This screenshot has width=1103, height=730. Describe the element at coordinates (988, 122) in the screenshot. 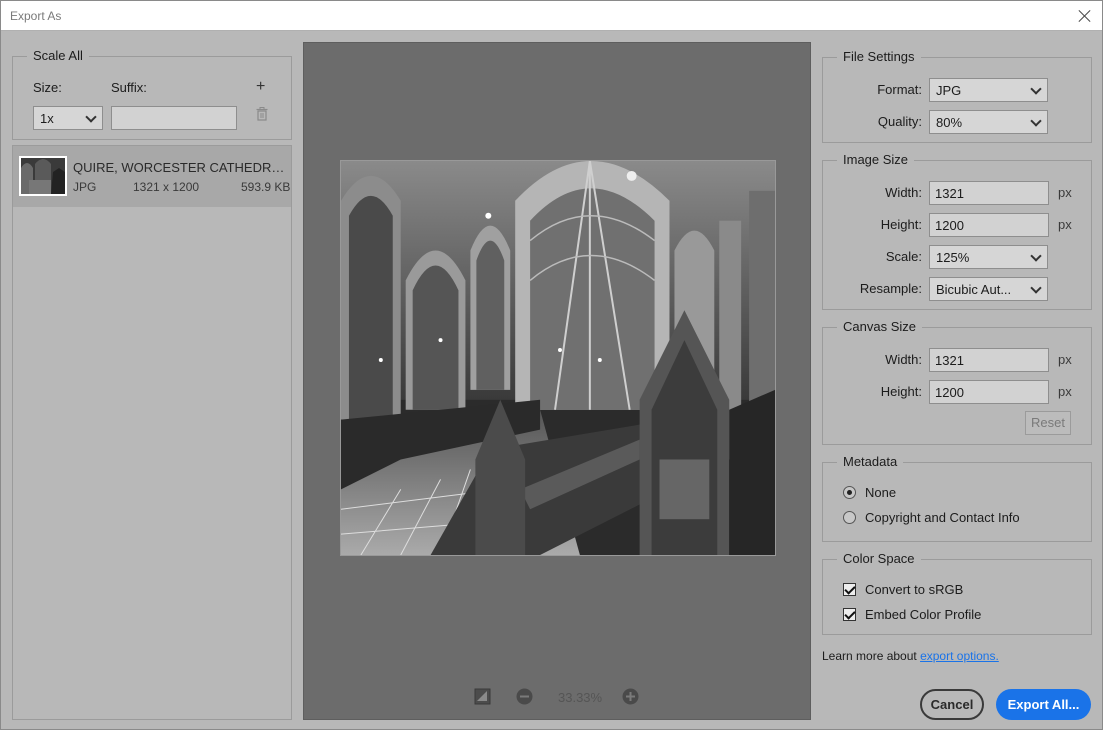

I see `quality-select: 80%` at that location.